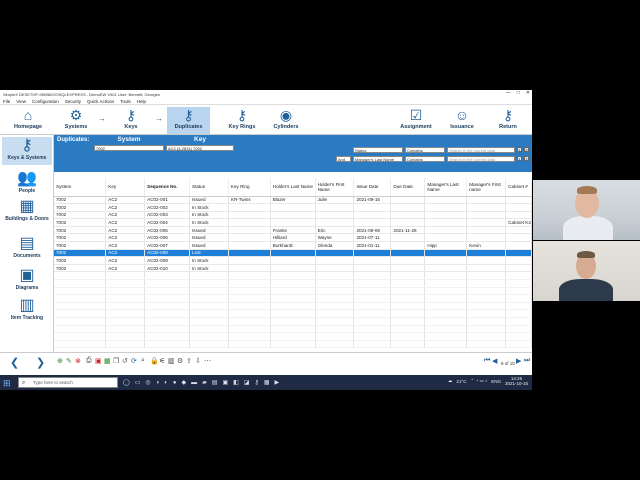 This screenshot has height=480, width=640. I want to click on table-row: 7002 AC2 AC02-009 In Stock, so click(293, 260).